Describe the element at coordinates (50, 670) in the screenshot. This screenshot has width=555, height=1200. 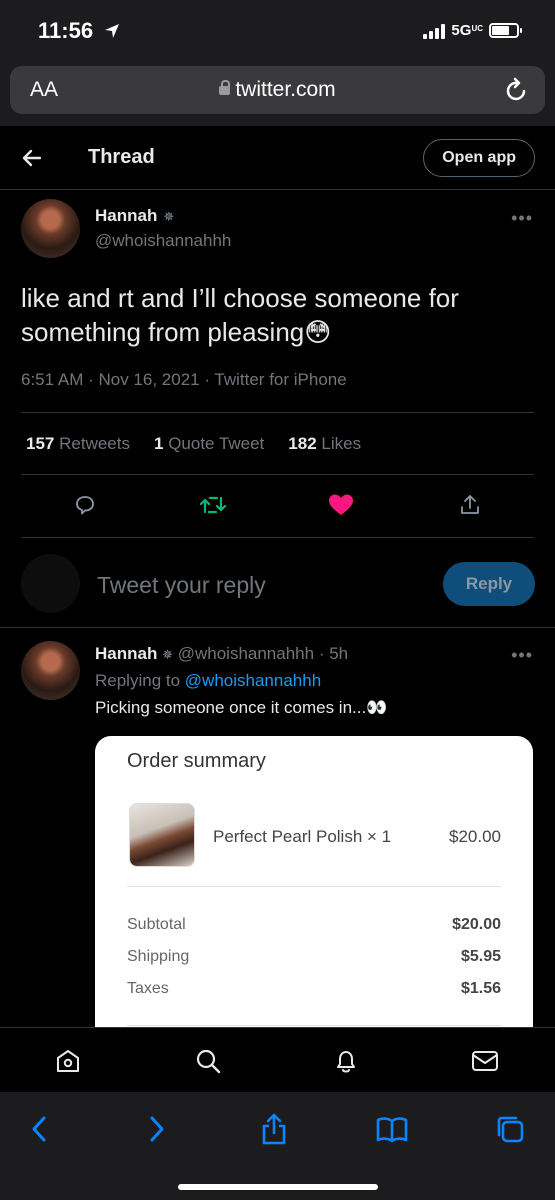
I see `reply-author-avatar` at that location.